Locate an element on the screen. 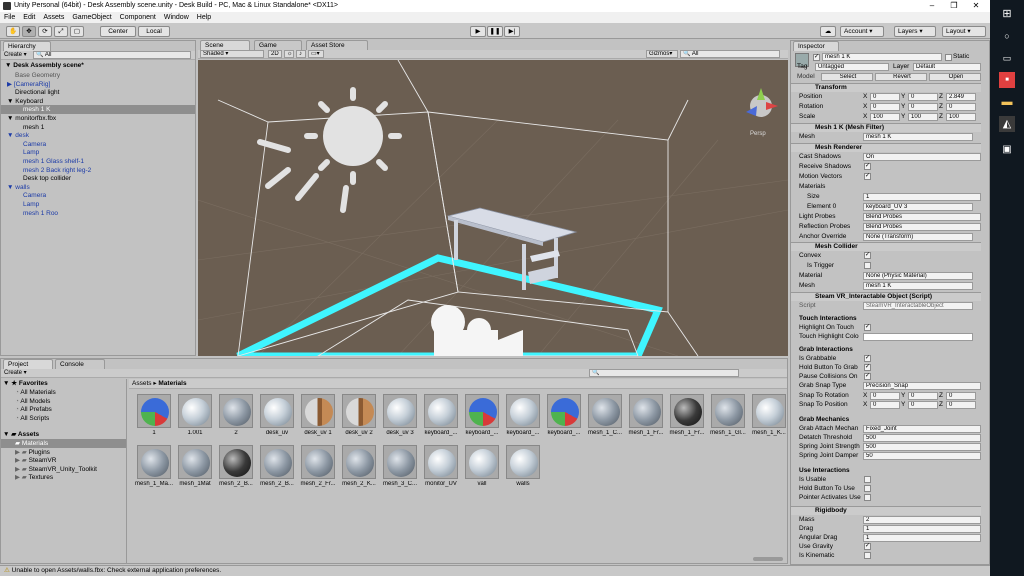  asset-folder-item: ▶ ▰ Textures is located at coordinates (63, 477).